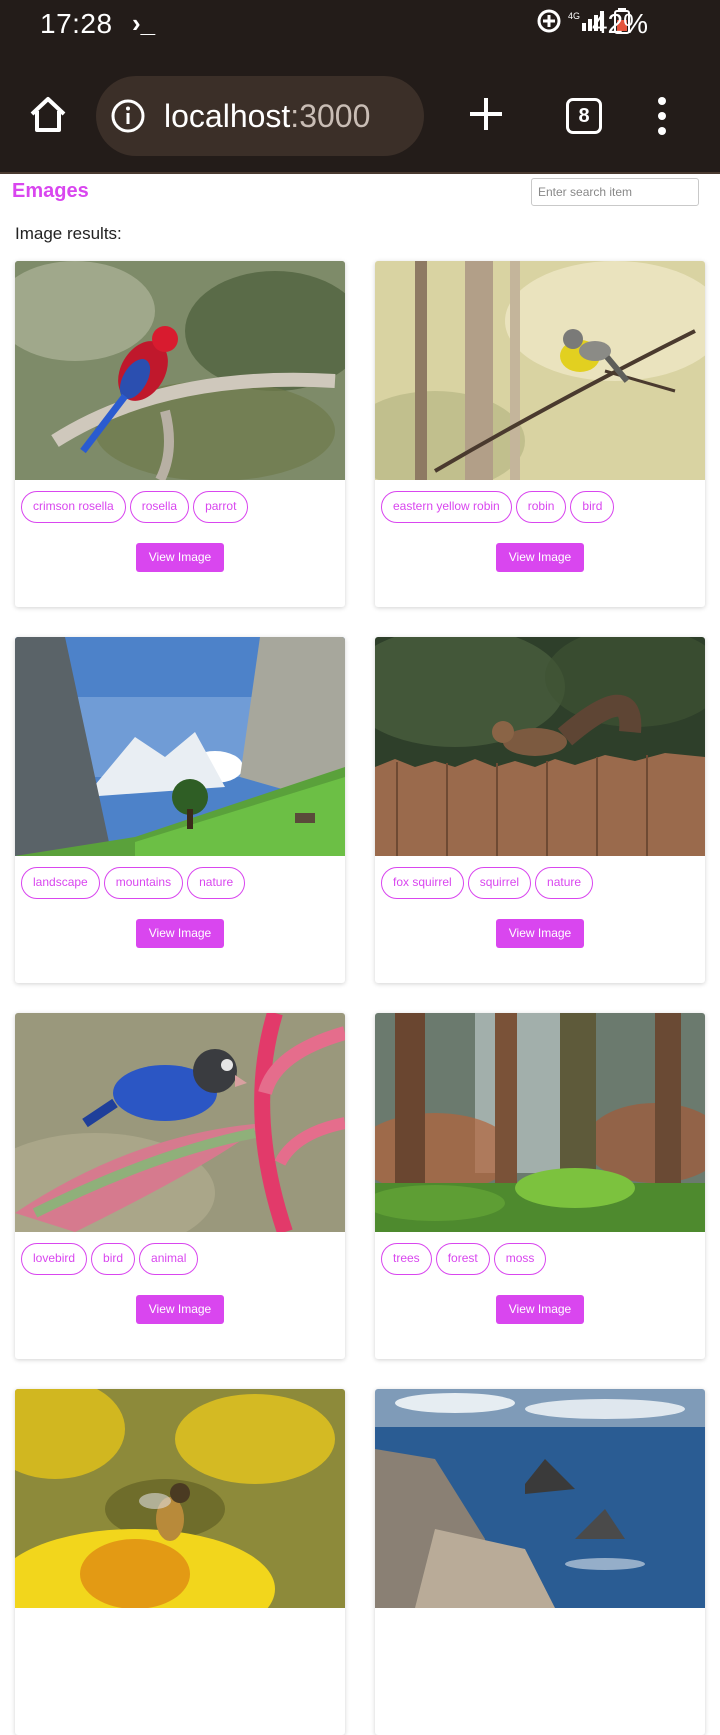 The image size is (720, 1735). What do you see at coordinates (520, 1259) in the screenshot?
I see `tag-chip: moss` at bounding box center [520, 1259].